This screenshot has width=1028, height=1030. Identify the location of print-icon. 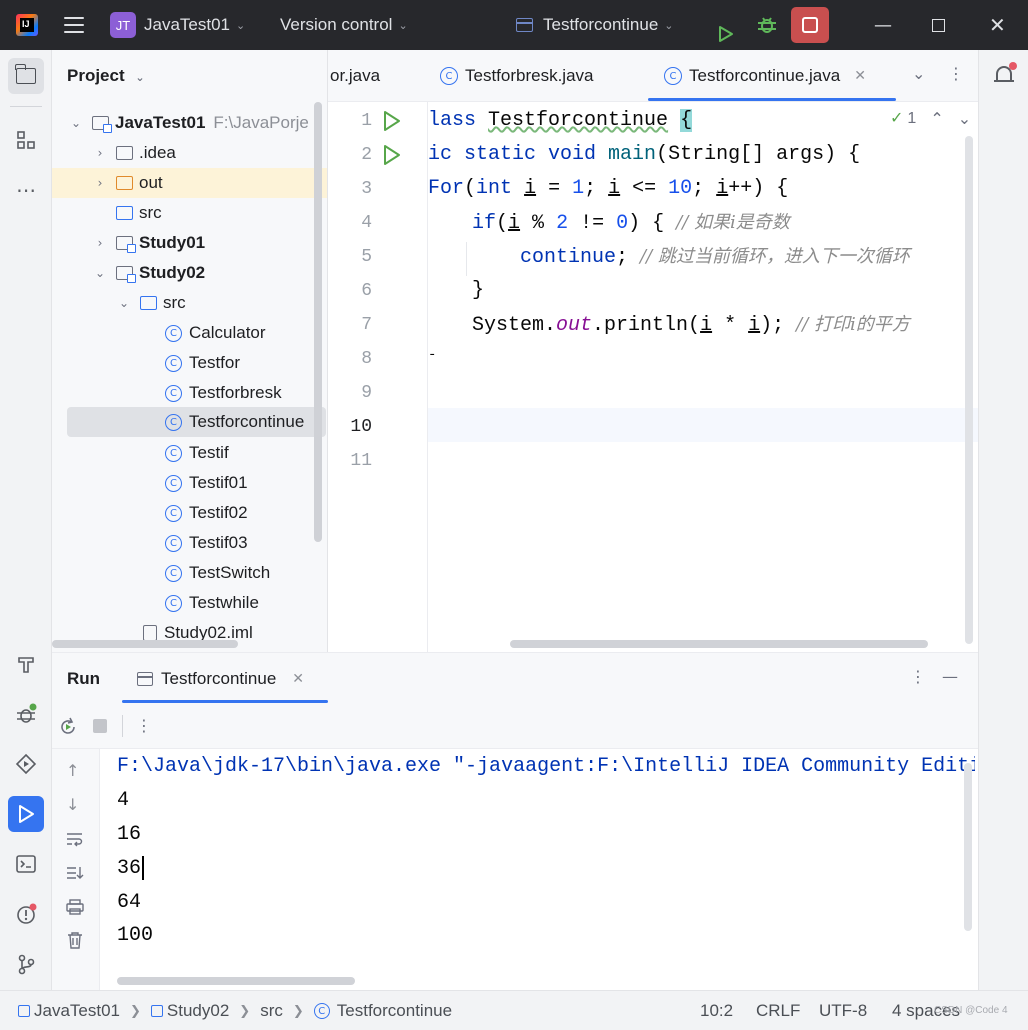
(75, 907).